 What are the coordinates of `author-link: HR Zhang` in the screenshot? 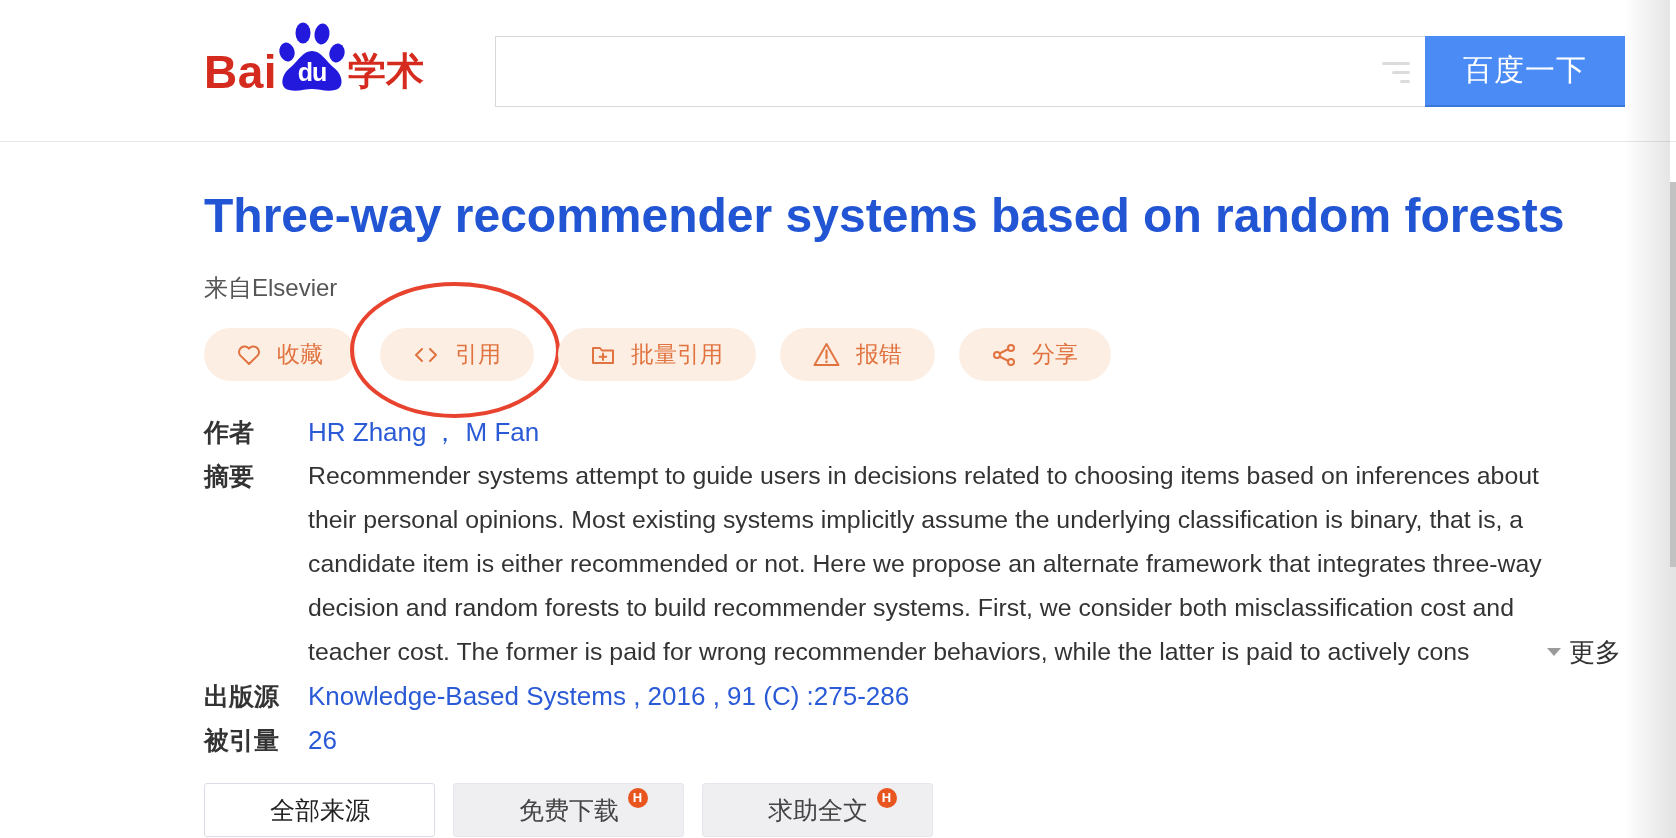 It's located at (367, 432).